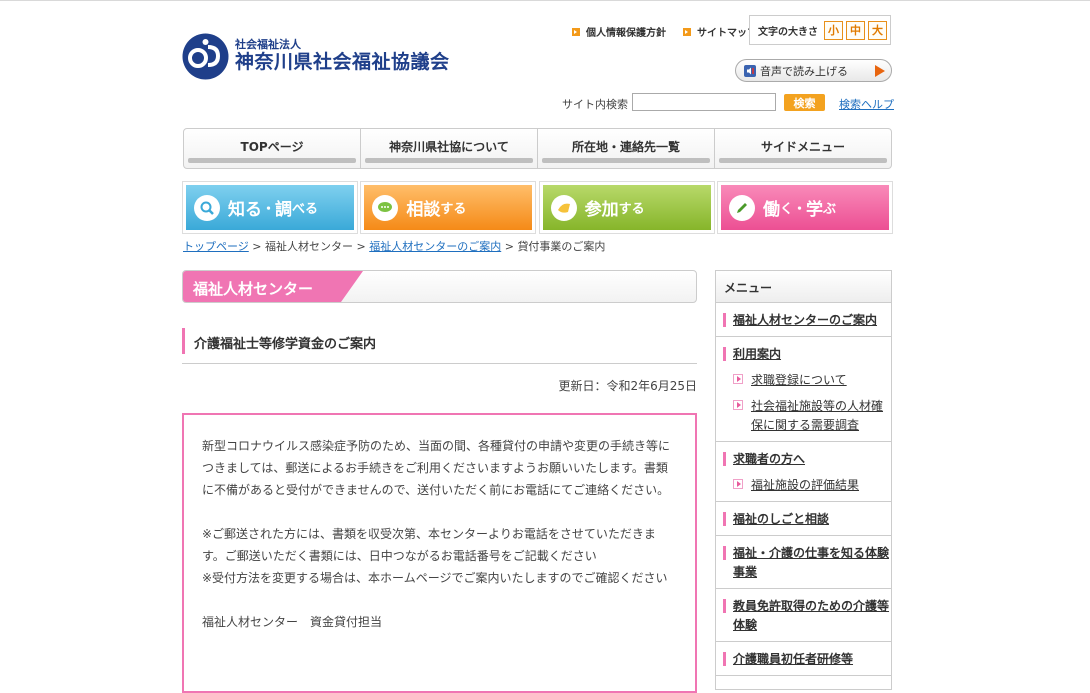 The image size is (1090, 693). I want to click on category-participate-button: 参加 する, so click(626, 207).